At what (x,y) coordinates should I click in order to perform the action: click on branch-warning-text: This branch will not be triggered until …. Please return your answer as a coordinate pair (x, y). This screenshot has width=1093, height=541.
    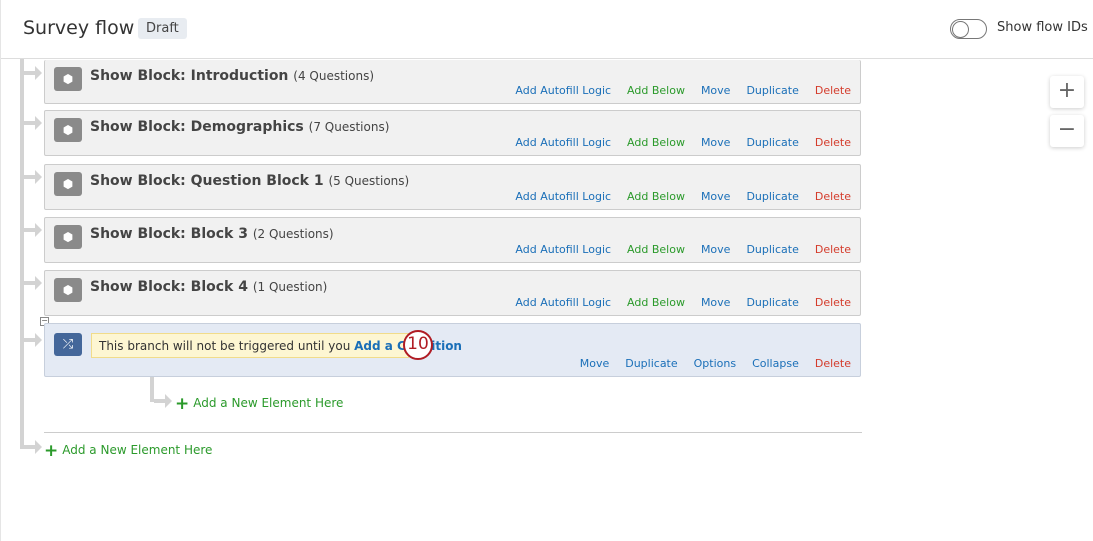
    Looking at the image, I should click on (225, 346).